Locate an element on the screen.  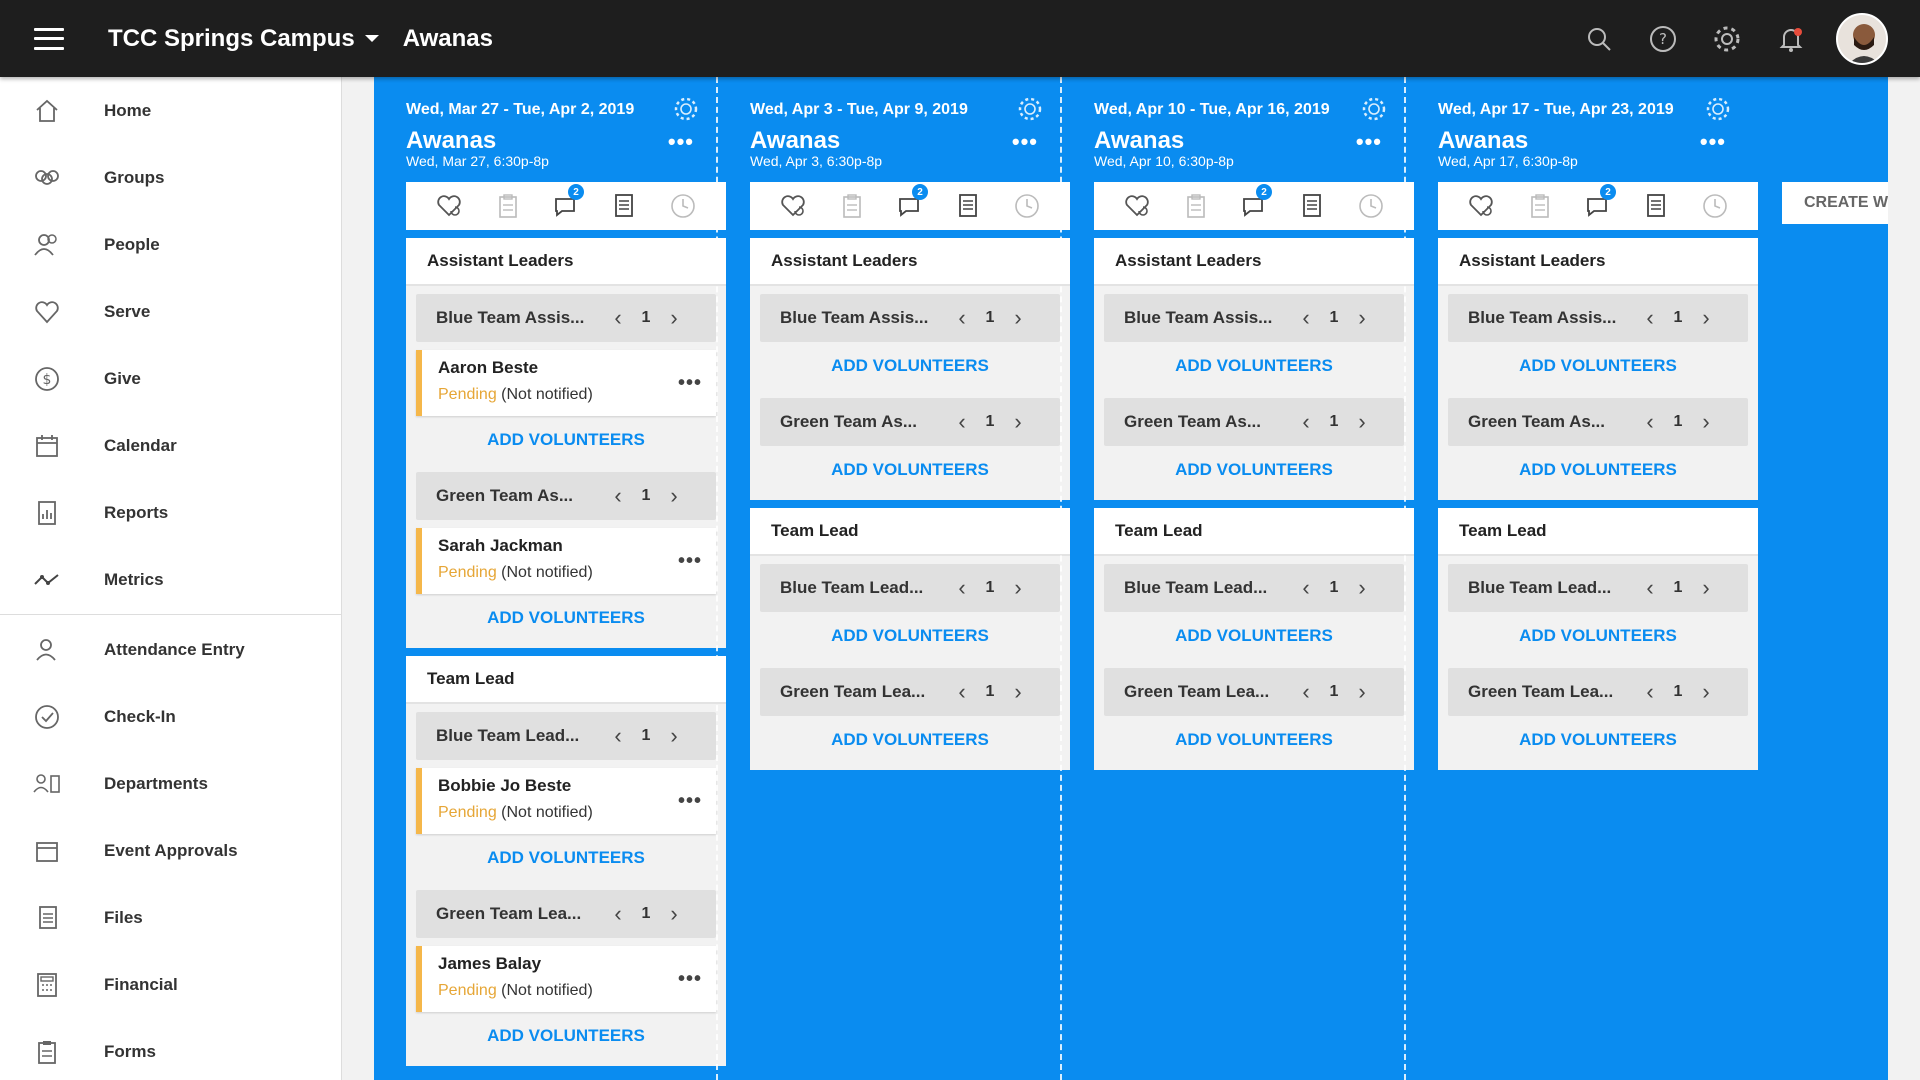
sidebar-item-departments: Departments is located at coordinates (170, 783).